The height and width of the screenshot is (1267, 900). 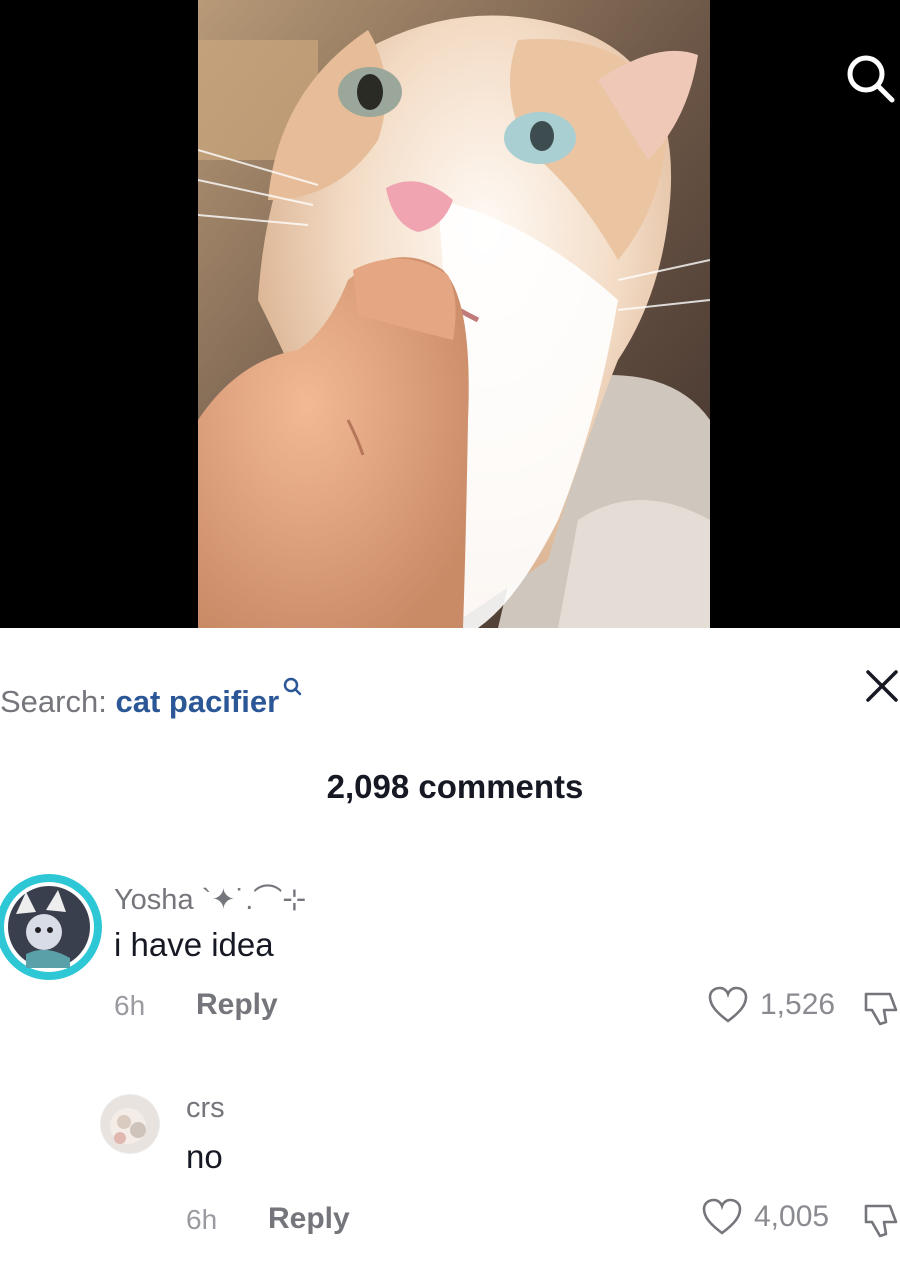 What do you see at coordinates (798, 1004) in the screenshot?
I see `like-count: 1,526` at bounding box center [798, 1004].